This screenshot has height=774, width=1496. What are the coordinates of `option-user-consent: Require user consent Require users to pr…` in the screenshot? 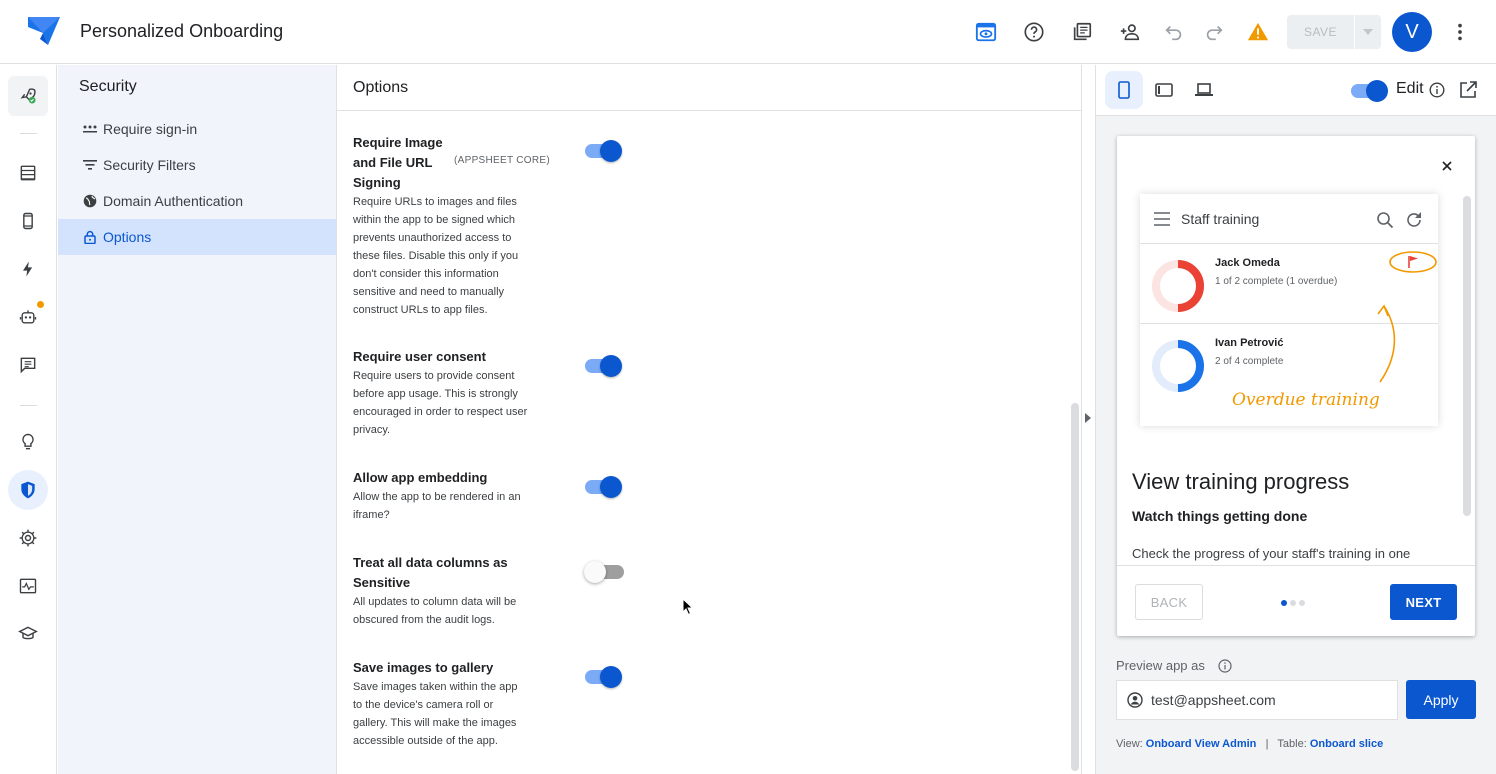 It's located at (453, 393).